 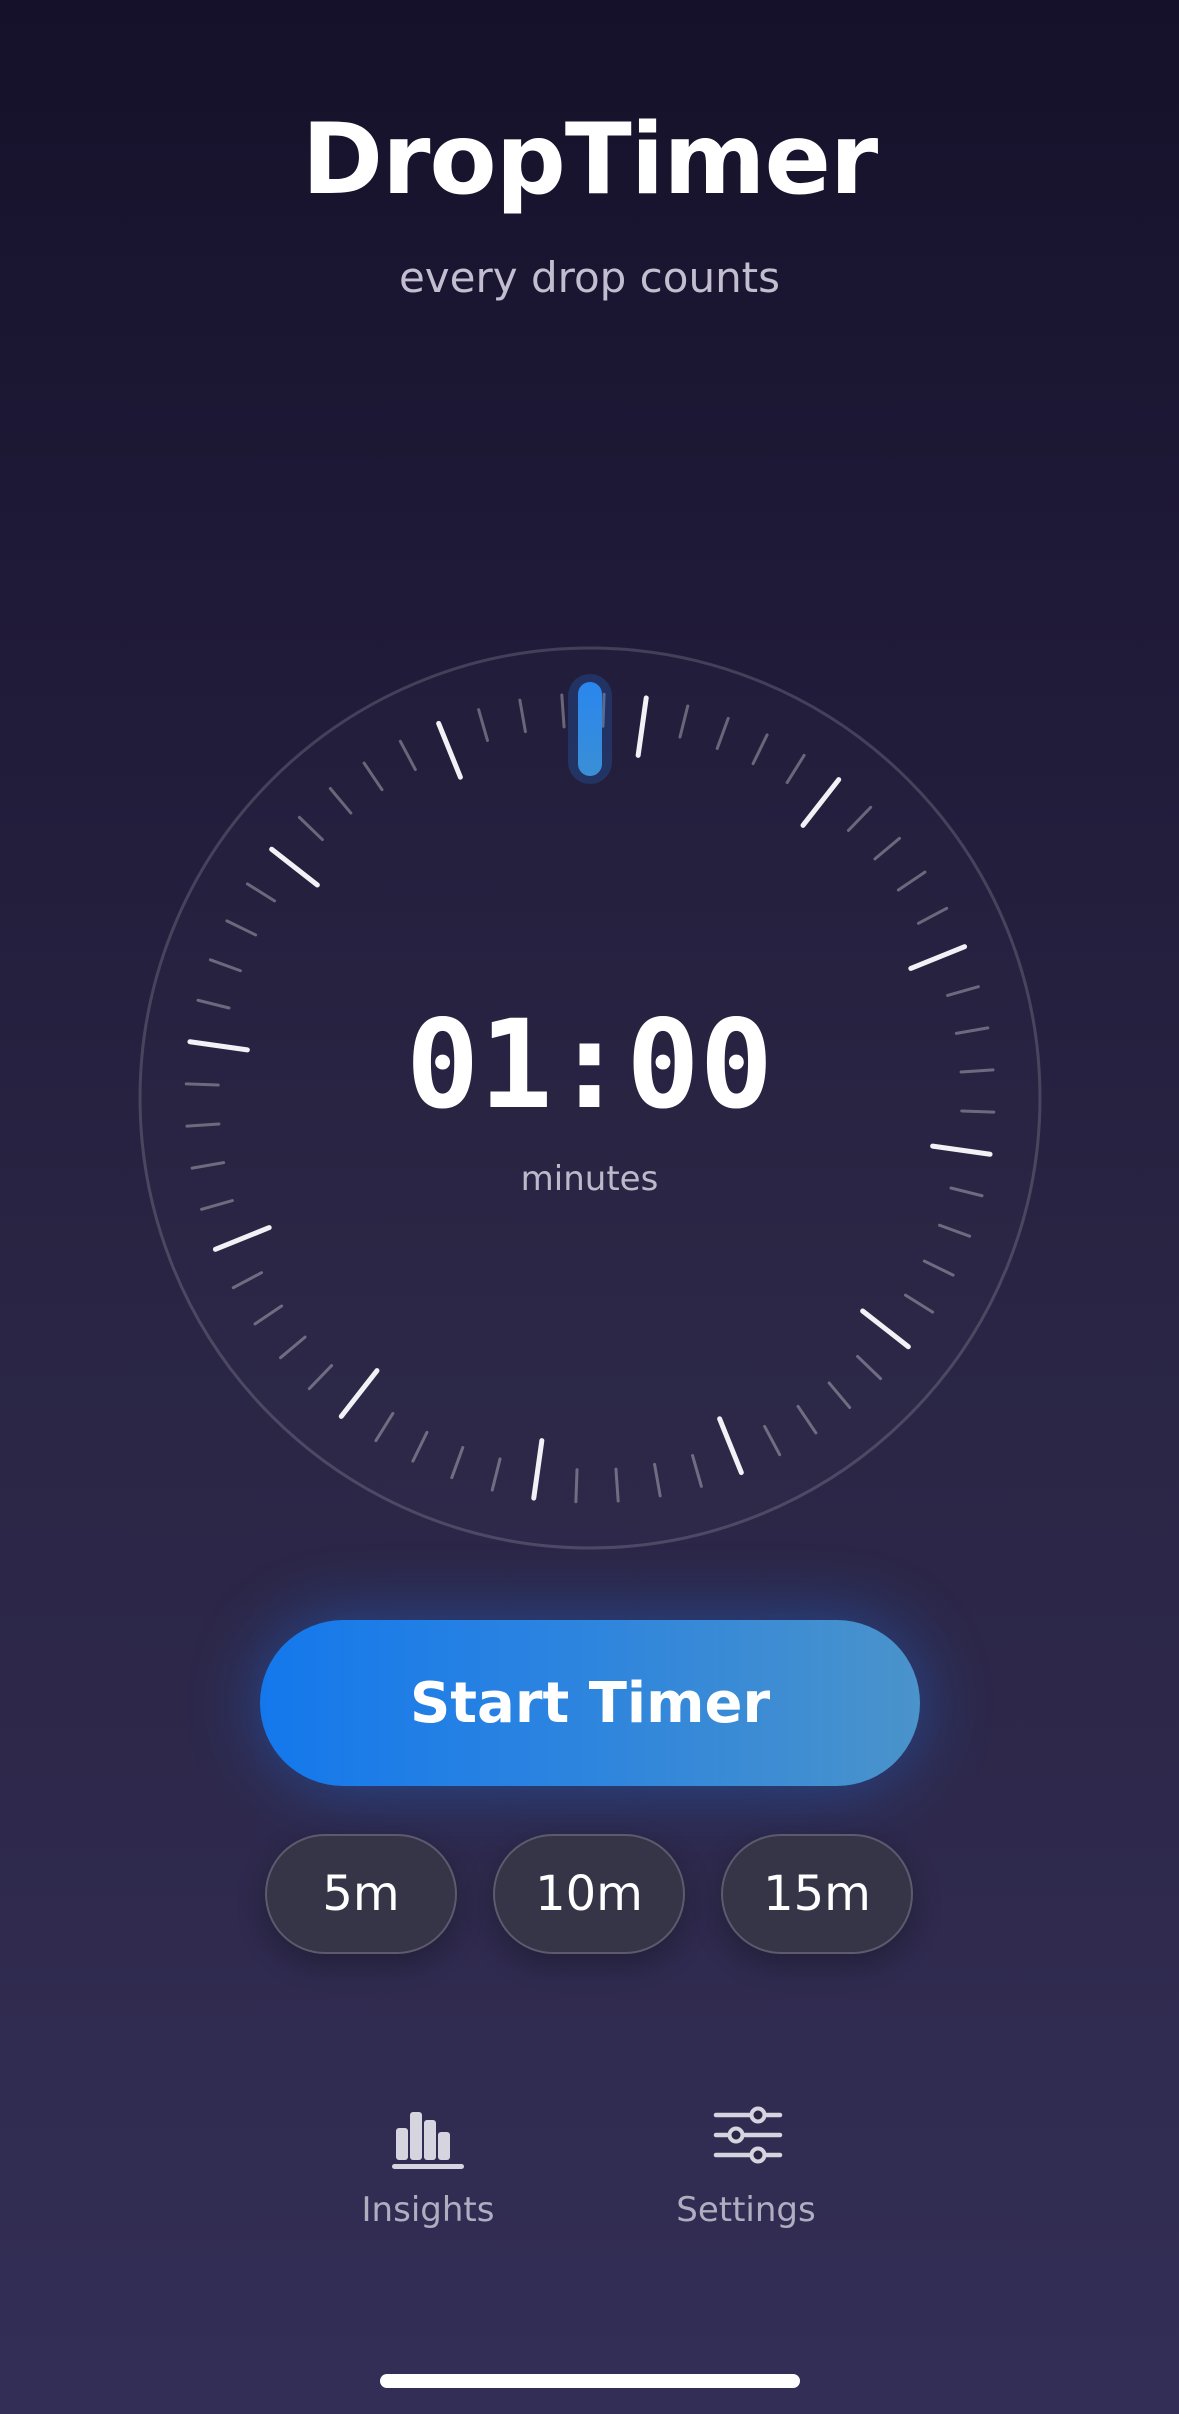 I want to click on preset-5m-button: 5m, so click(x=361, y=1894).